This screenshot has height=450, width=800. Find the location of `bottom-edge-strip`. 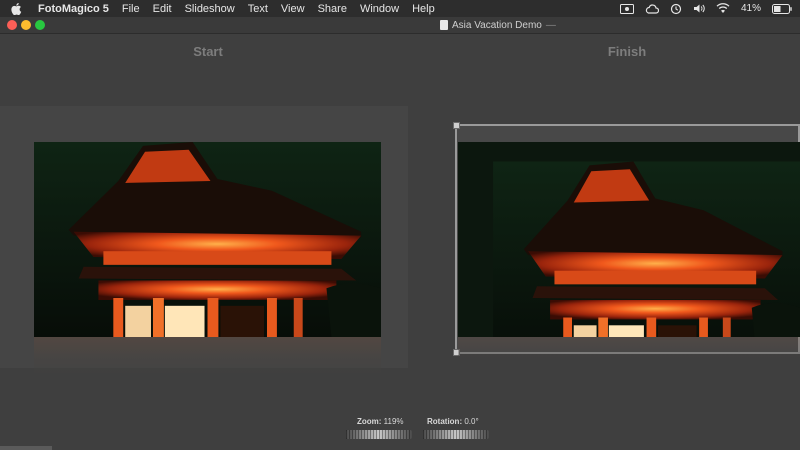

bottom-edge-strip is located at coordinates (26, 448).